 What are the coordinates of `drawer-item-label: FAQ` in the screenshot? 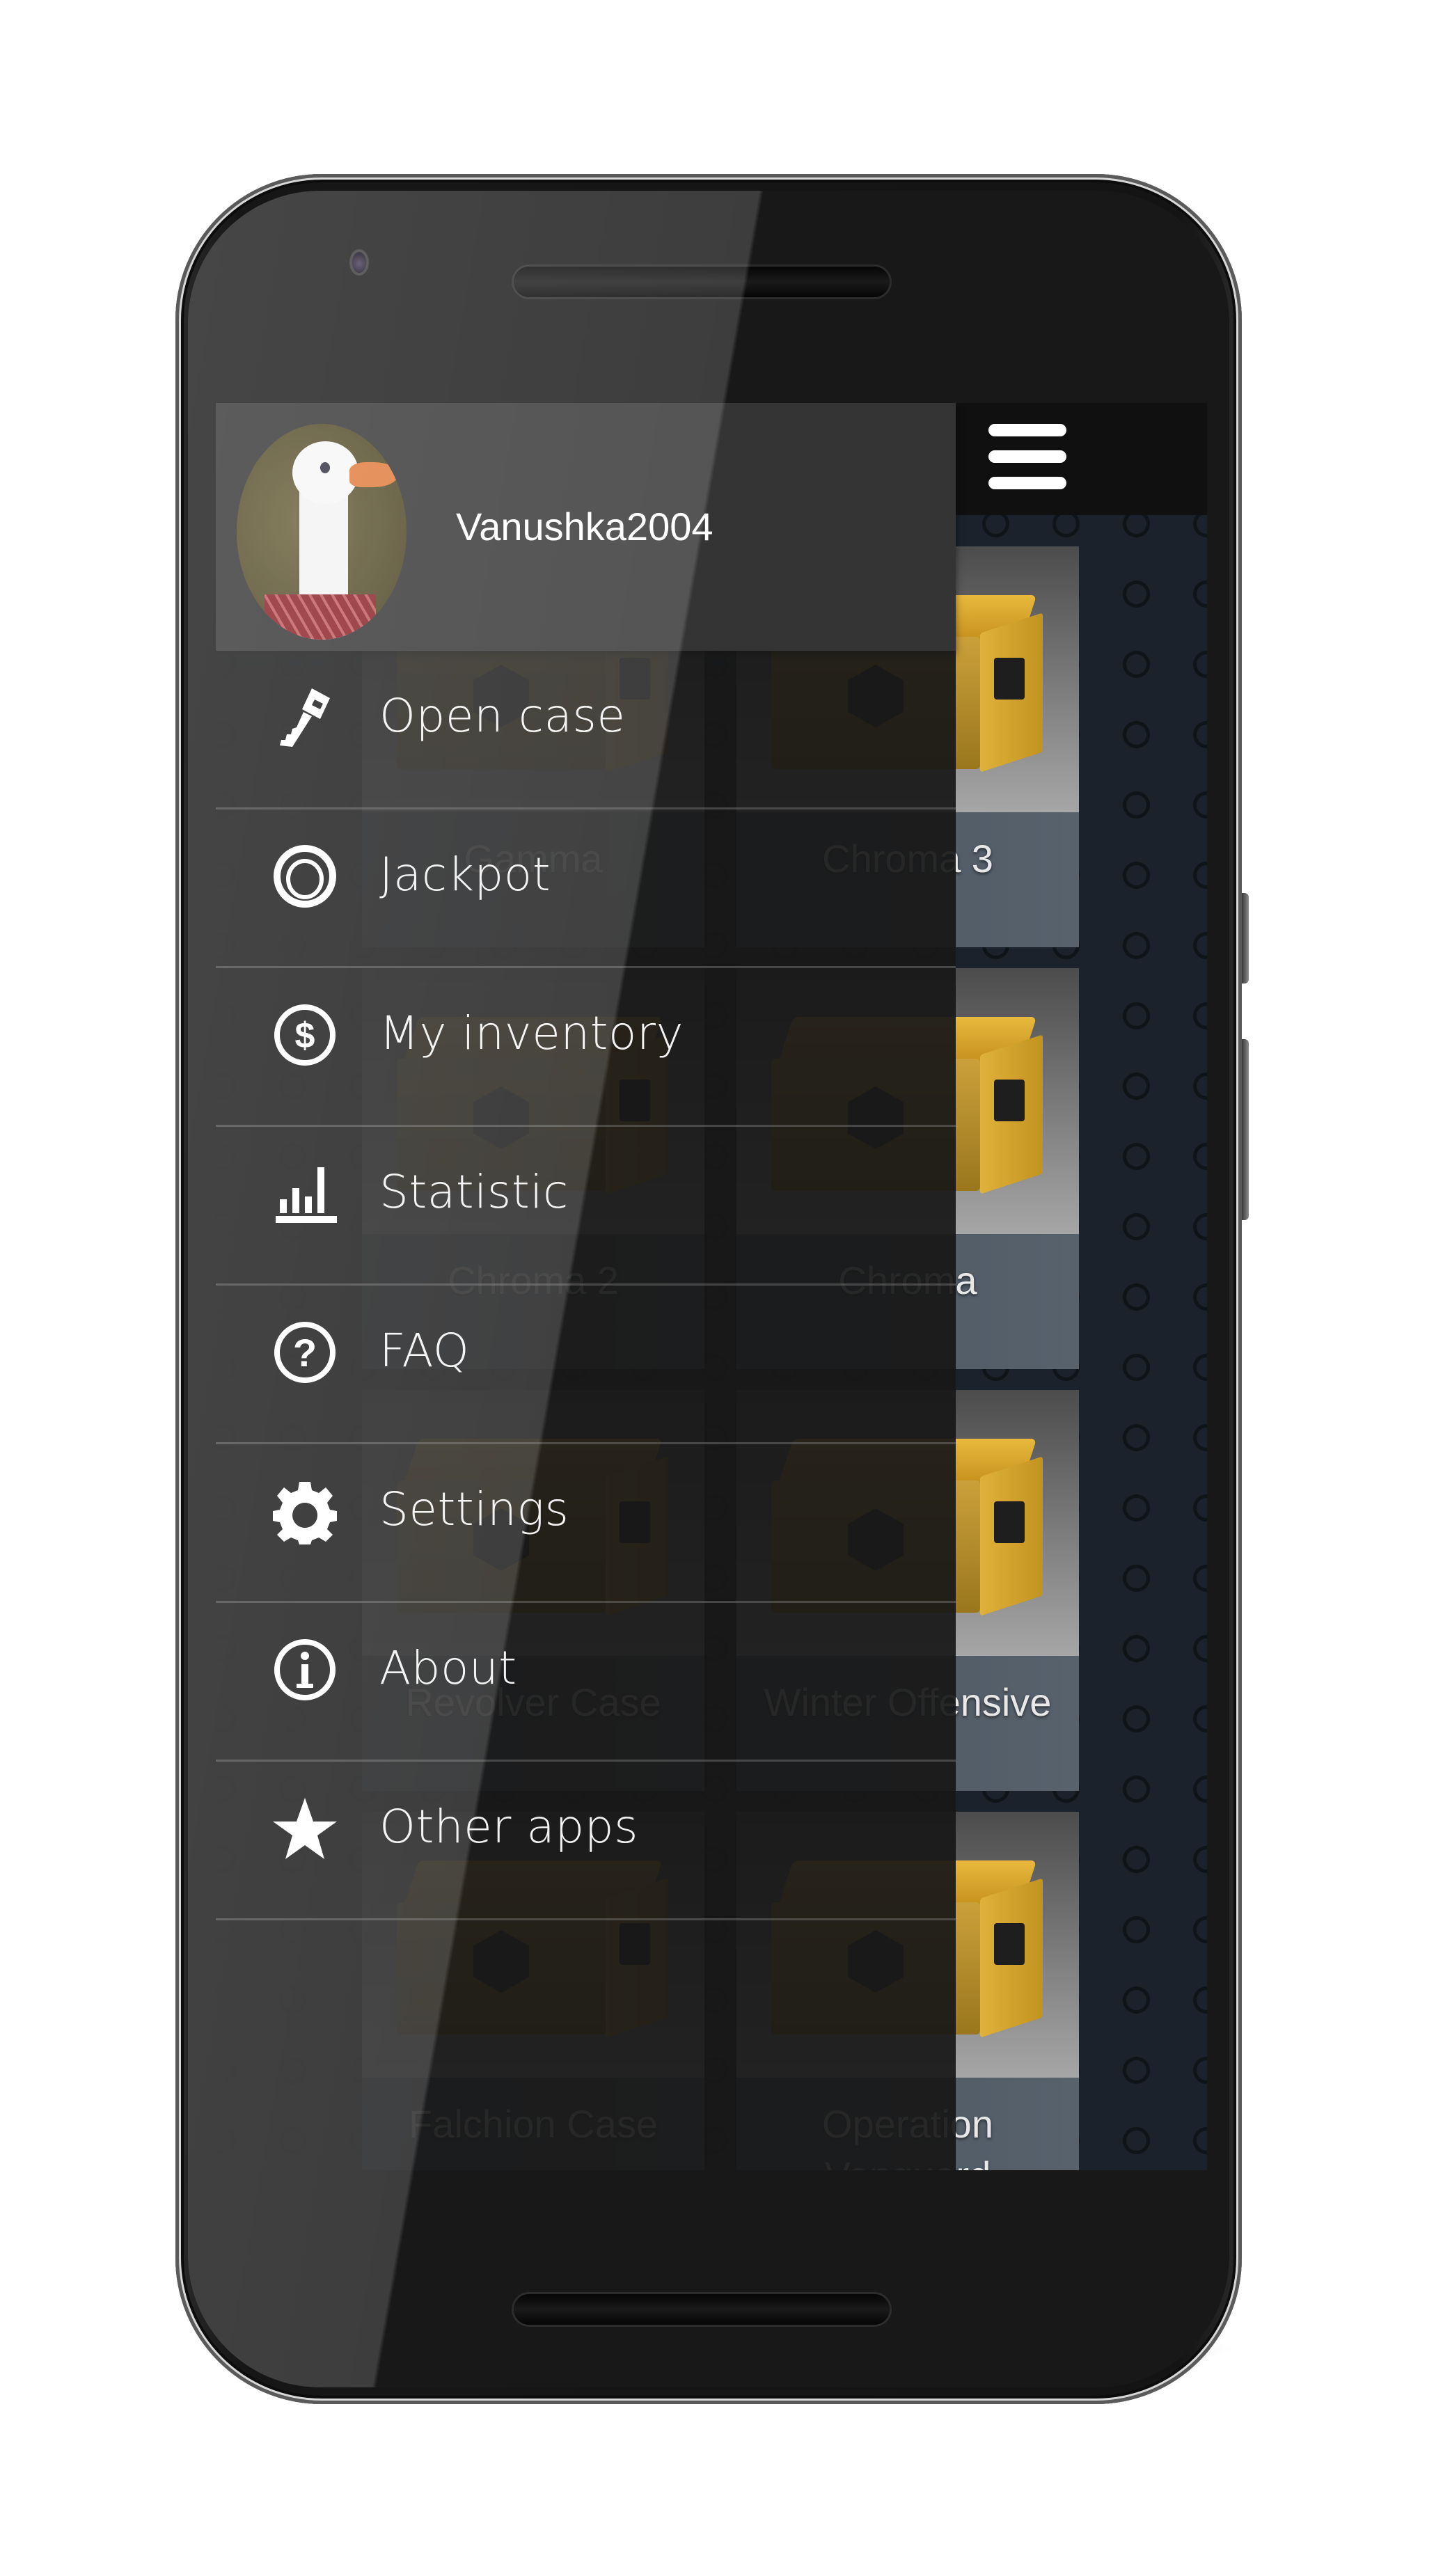 It's located at (424, 1350).